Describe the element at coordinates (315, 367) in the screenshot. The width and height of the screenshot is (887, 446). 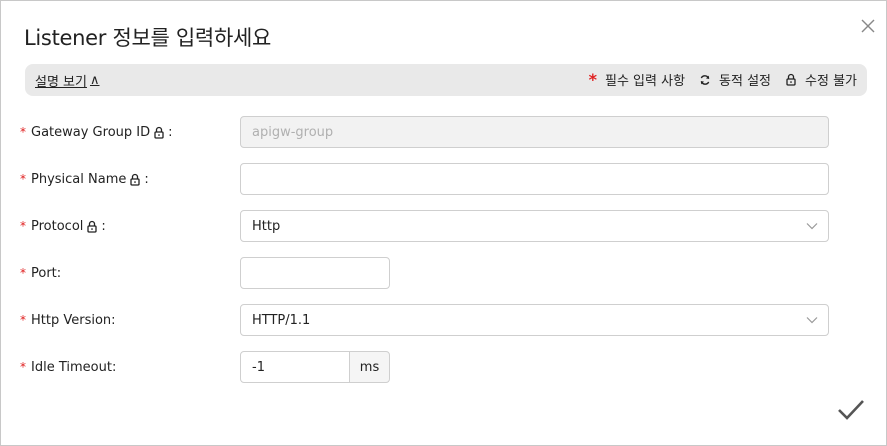
I see `idle-timeout-input: -1 ms` at that location.